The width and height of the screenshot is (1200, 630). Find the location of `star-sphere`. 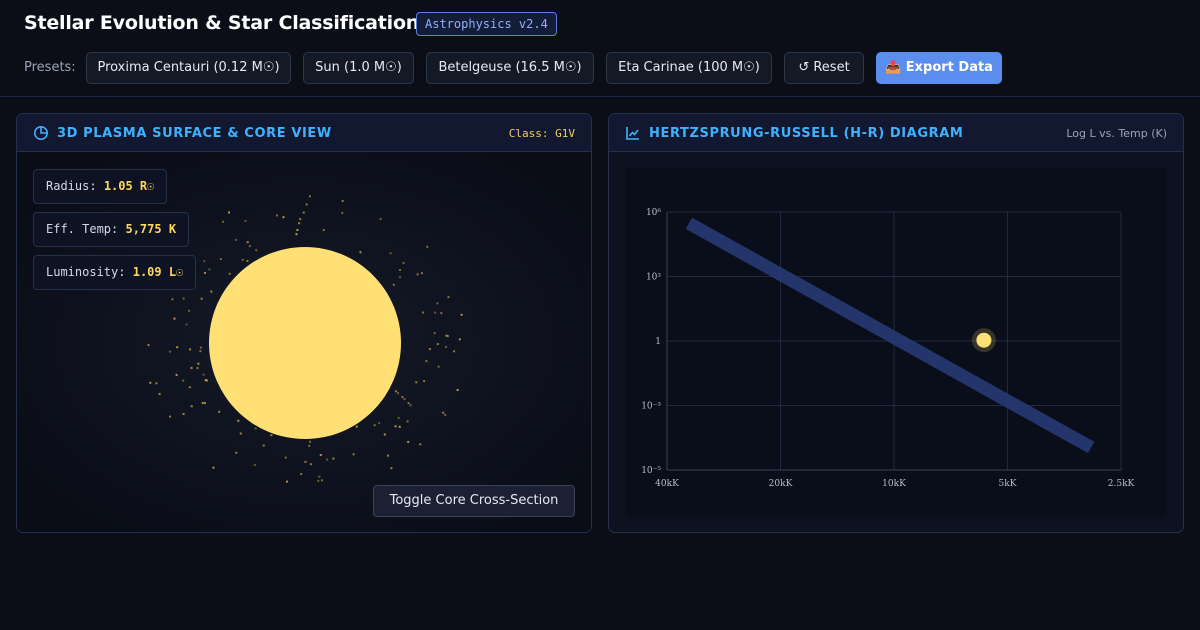

star-sphere is located at coordinates (305, 343).